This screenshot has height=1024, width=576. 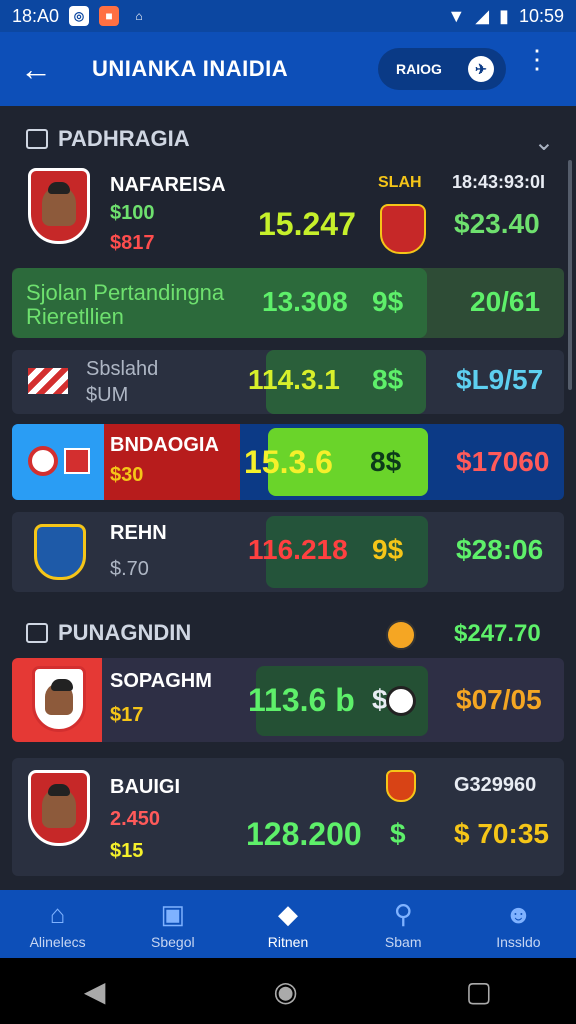 What do you see at coordinates (307, 224) in the screenshot?
I see `row-score: 15.247` at bounding box center [307, 224].